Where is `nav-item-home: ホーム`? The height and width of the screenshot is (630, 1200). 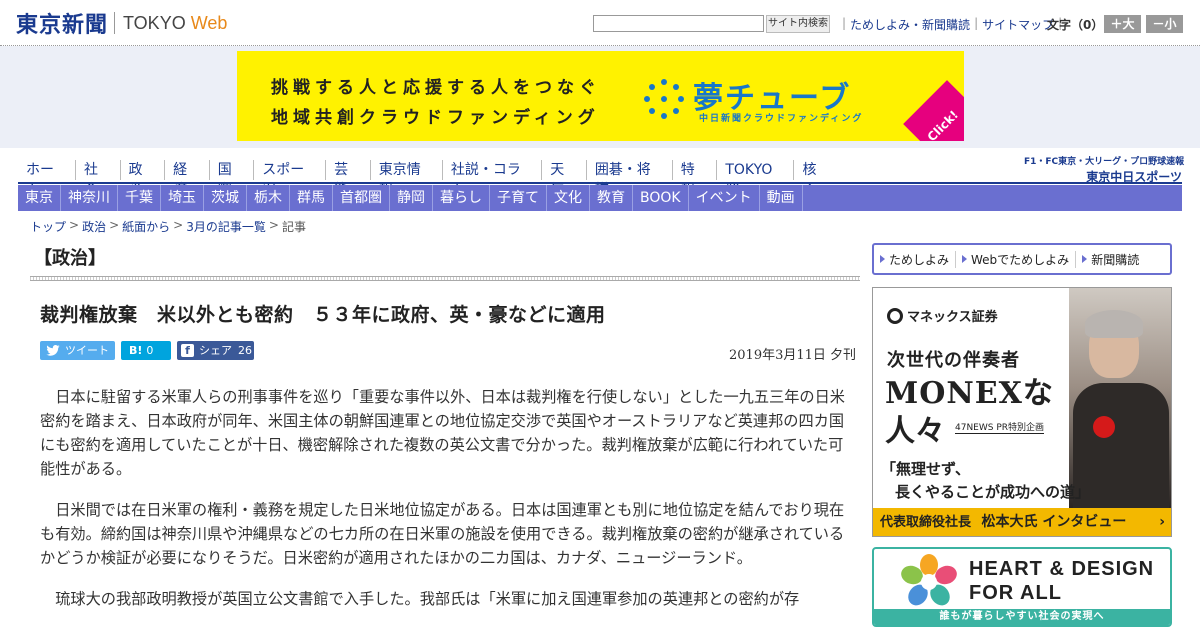 nav-item-home: ホーム is located at coordinates (46, 179).